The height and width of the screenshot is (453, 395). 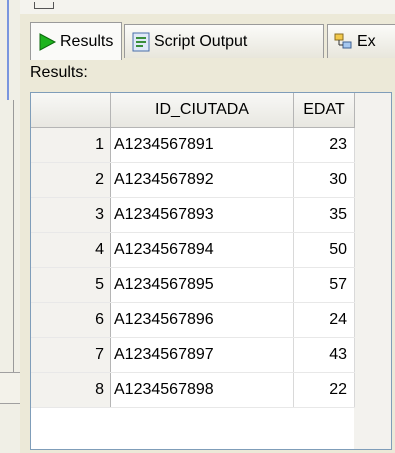 What do you see at coordinates (201, 41) in the screenshot?
I see `tab-script-output-label: Script Output` at bounding box center [201, 41].